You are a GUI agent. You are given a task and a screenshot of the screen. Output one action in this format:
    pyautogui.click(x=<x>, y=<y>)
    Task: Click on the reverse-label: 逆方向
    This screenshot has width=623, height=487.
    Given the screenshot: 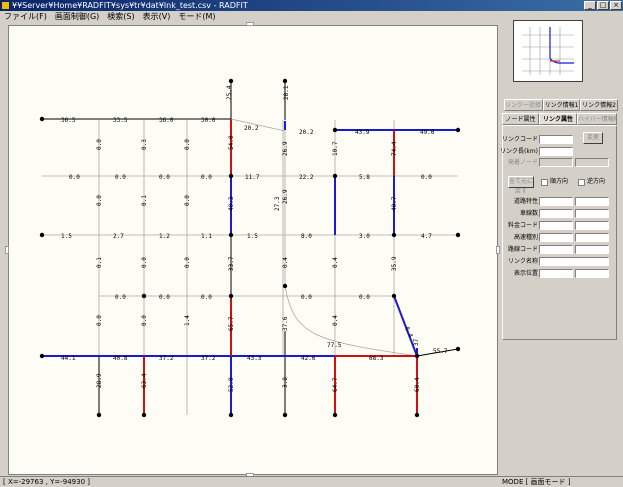 What is the action you would take?
    pyautogui.click(x=596, y=181)
    